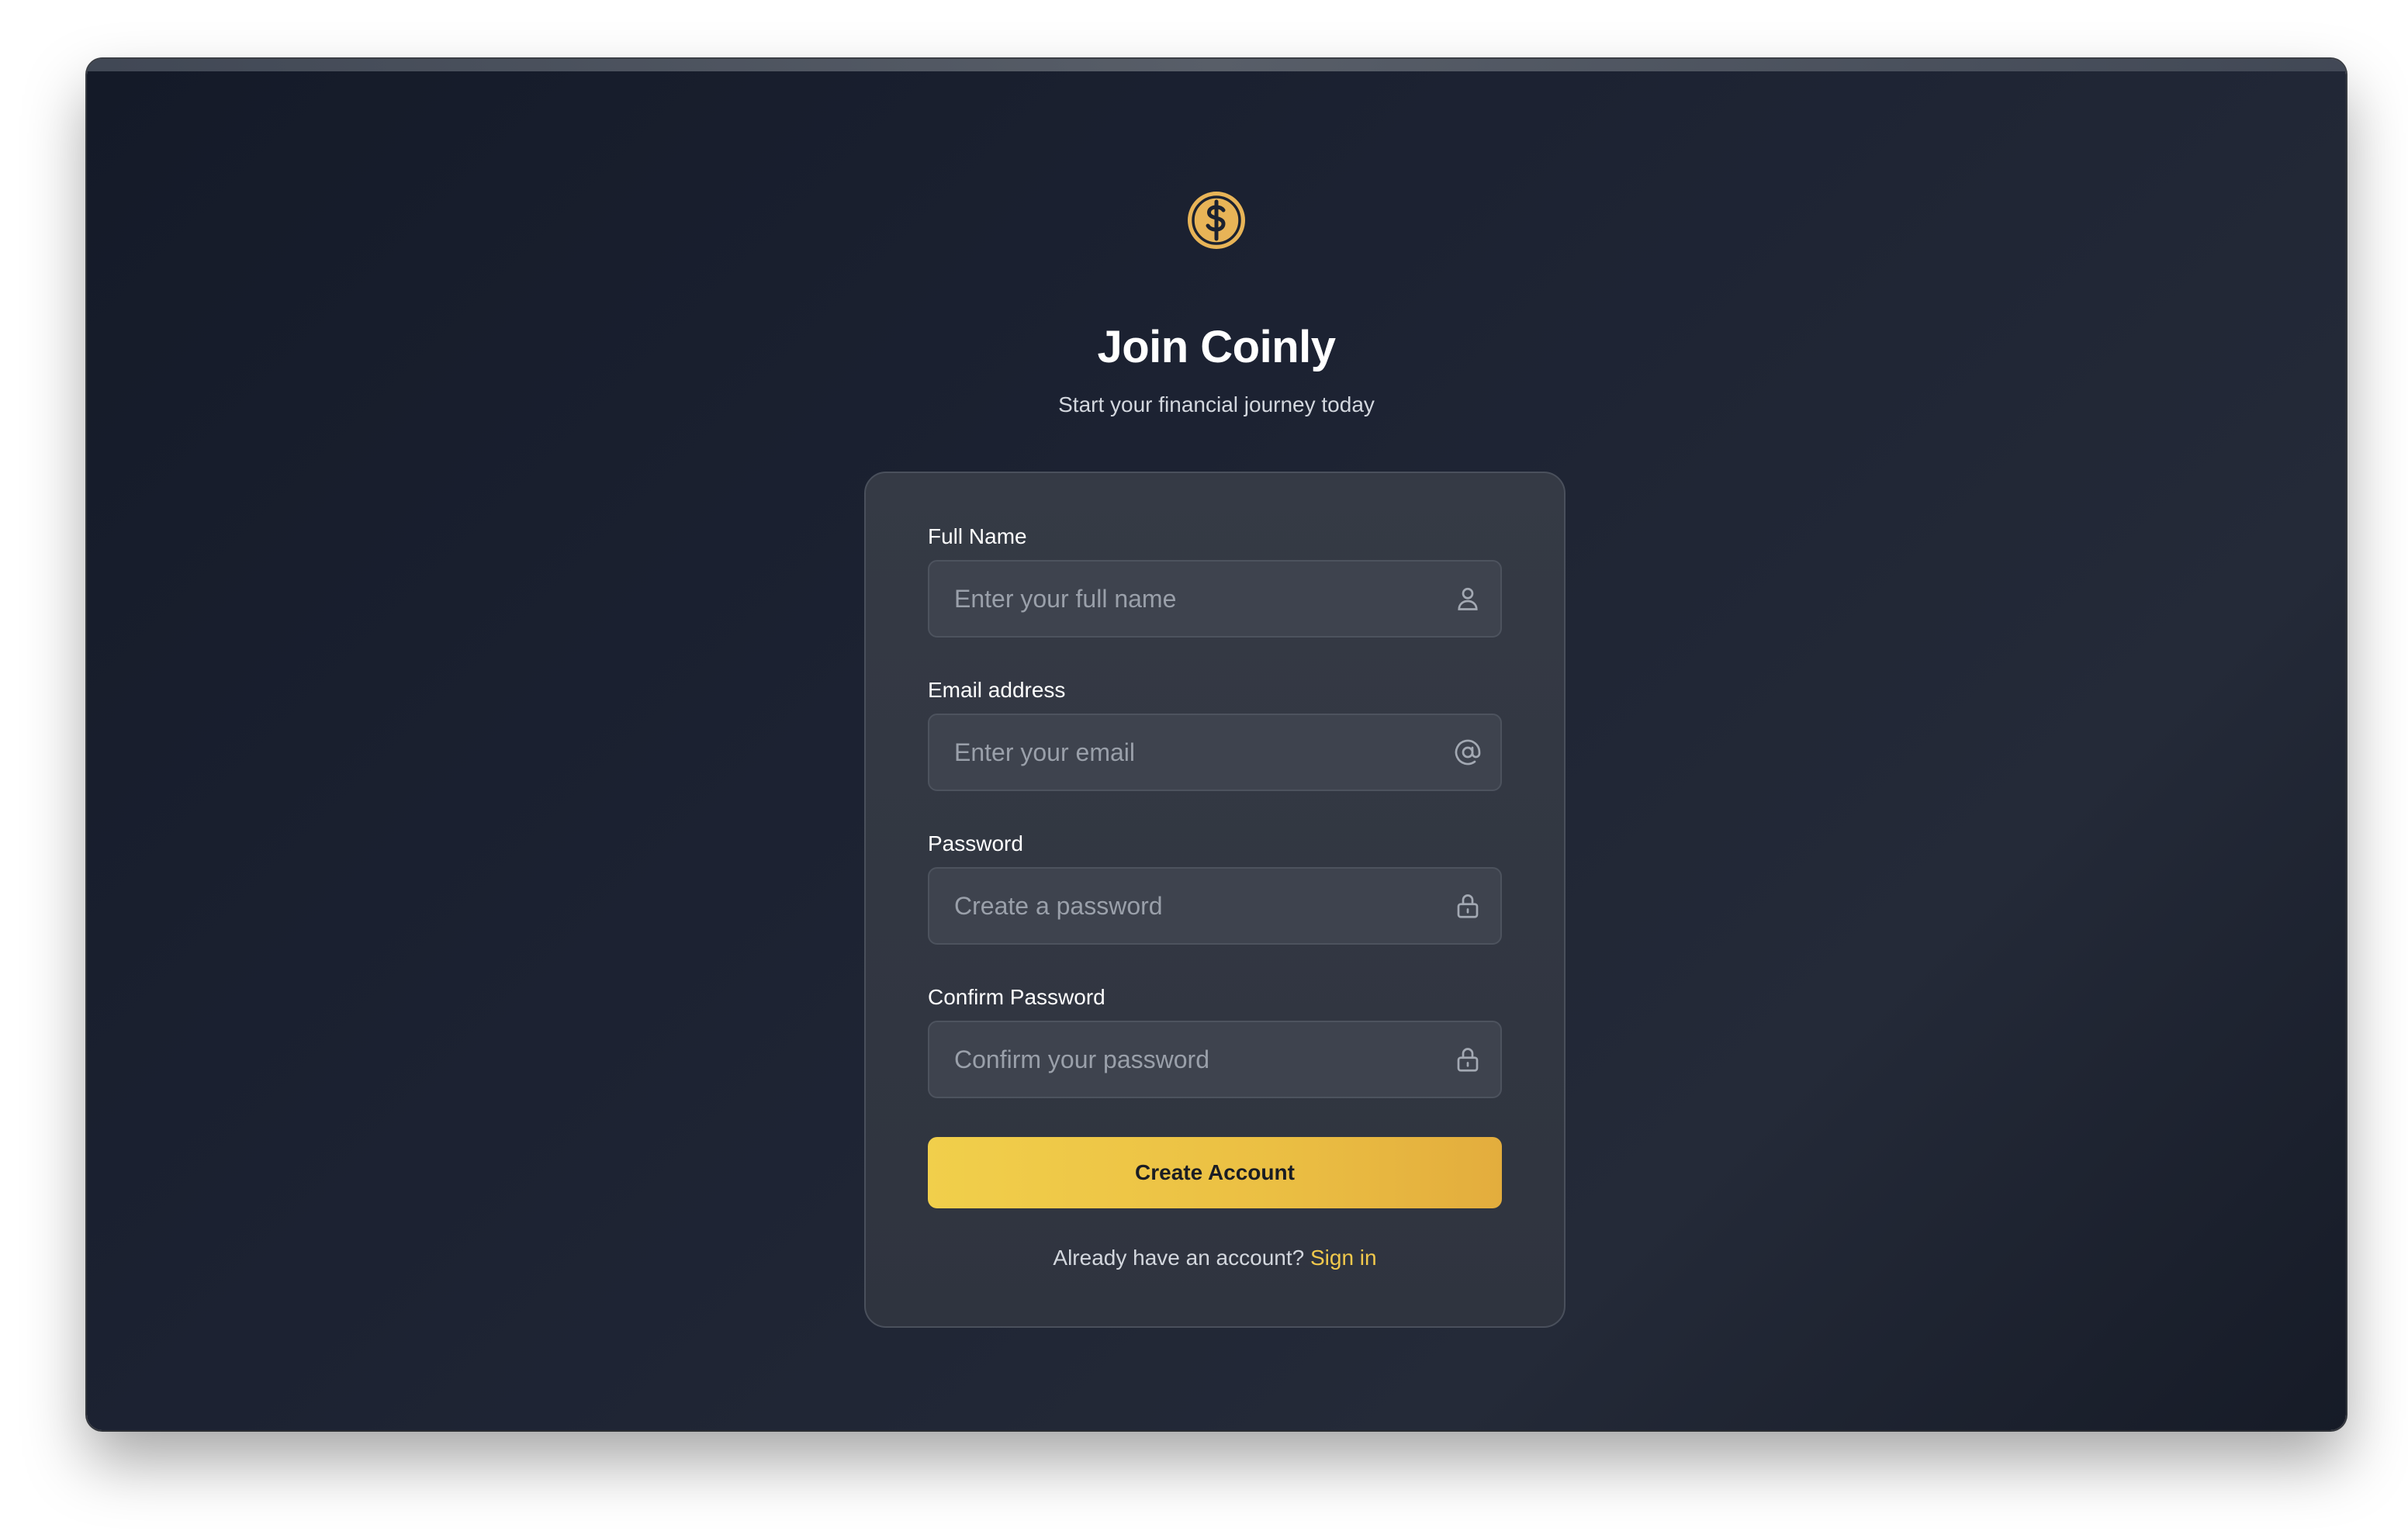 The width and height of the screenshot is (2408, 1531). What do you see at coordinates (1468, 752) in the screenshot?
I see `at-sign-icon` at bounding box center [1468, 752].